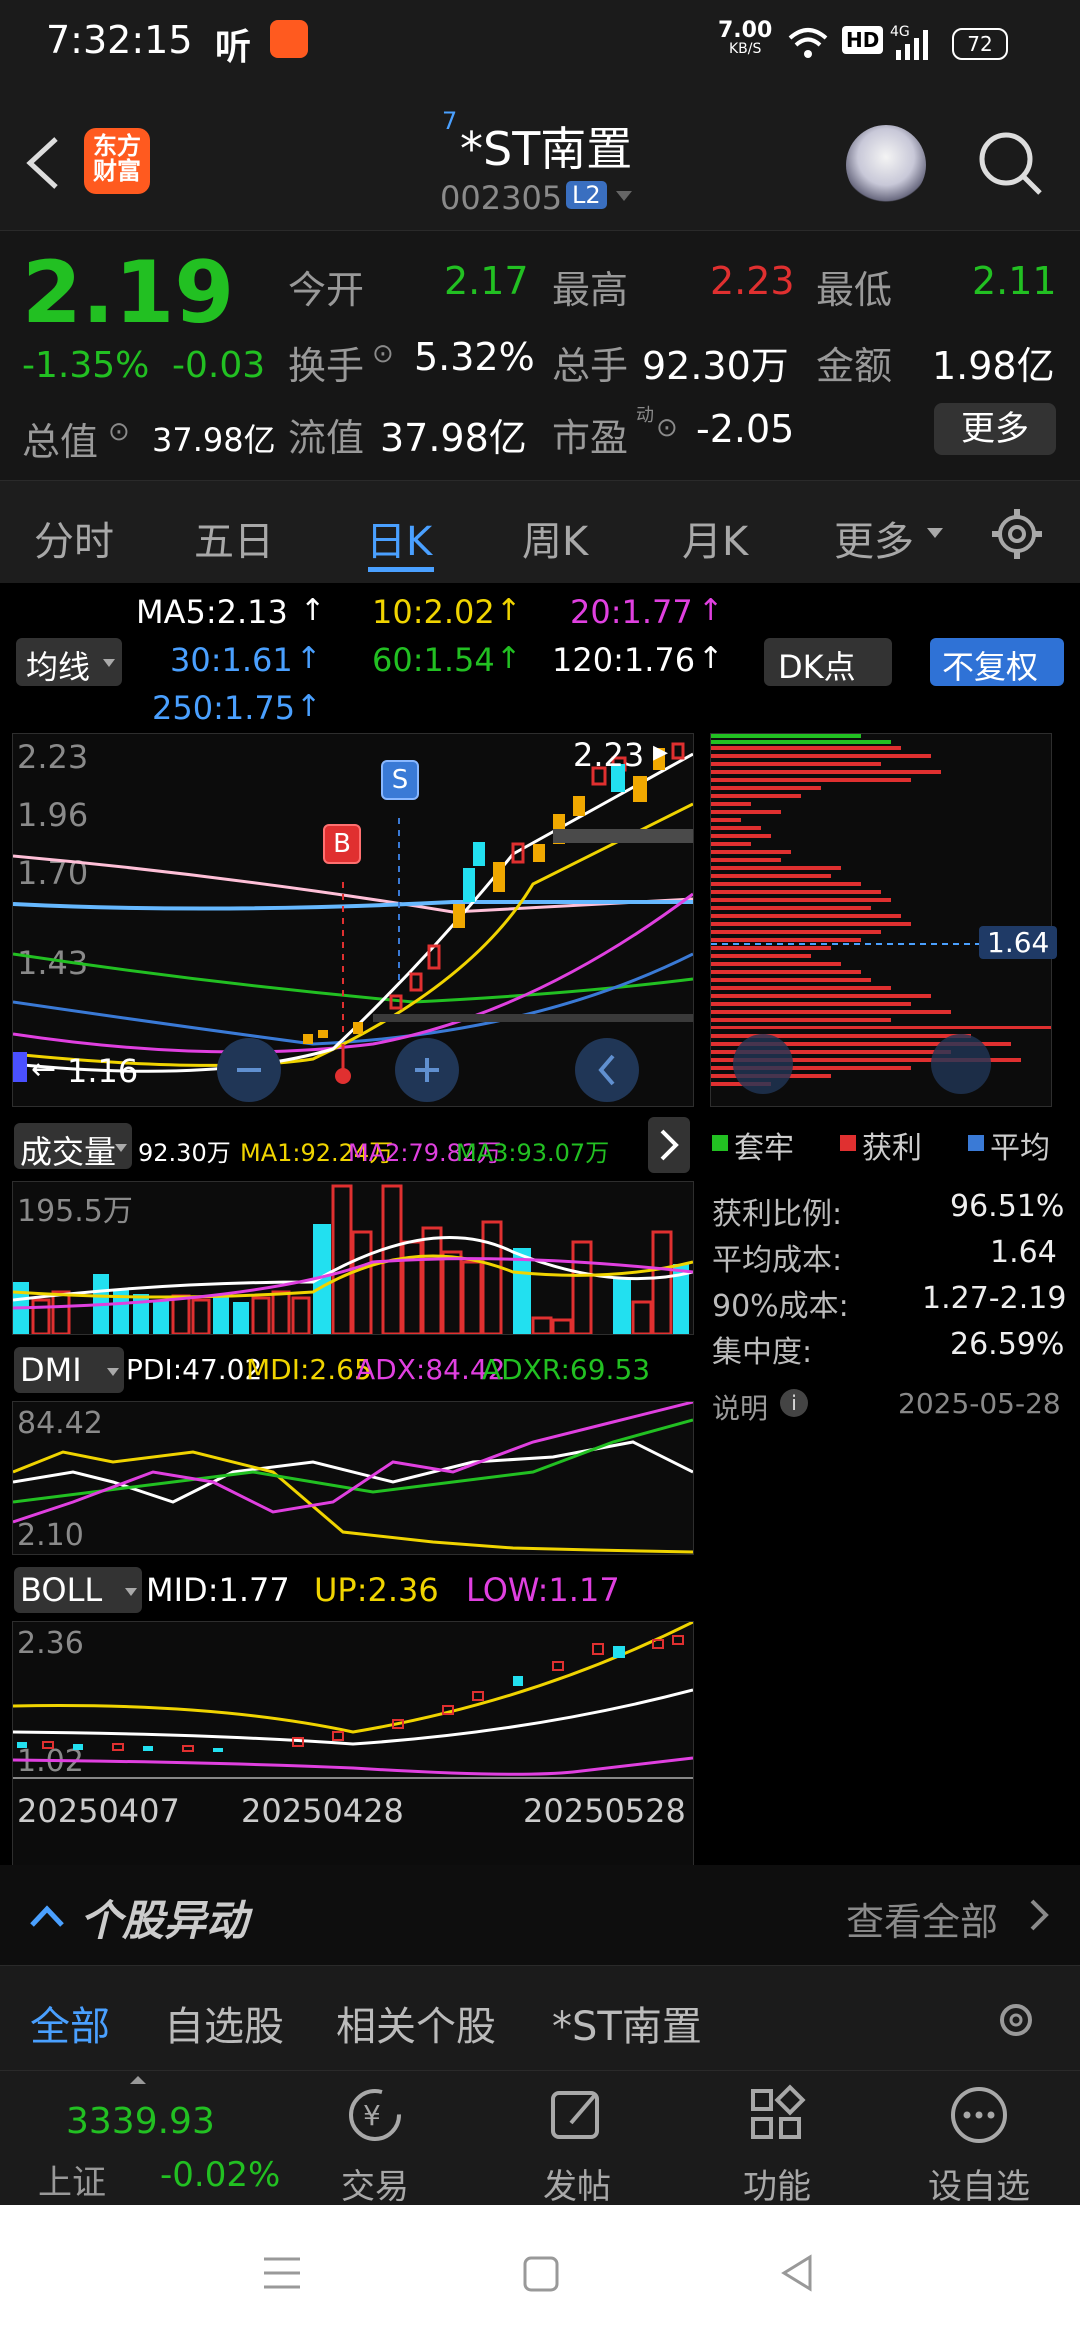  I want to click on kline-chart, so click(353, 922).